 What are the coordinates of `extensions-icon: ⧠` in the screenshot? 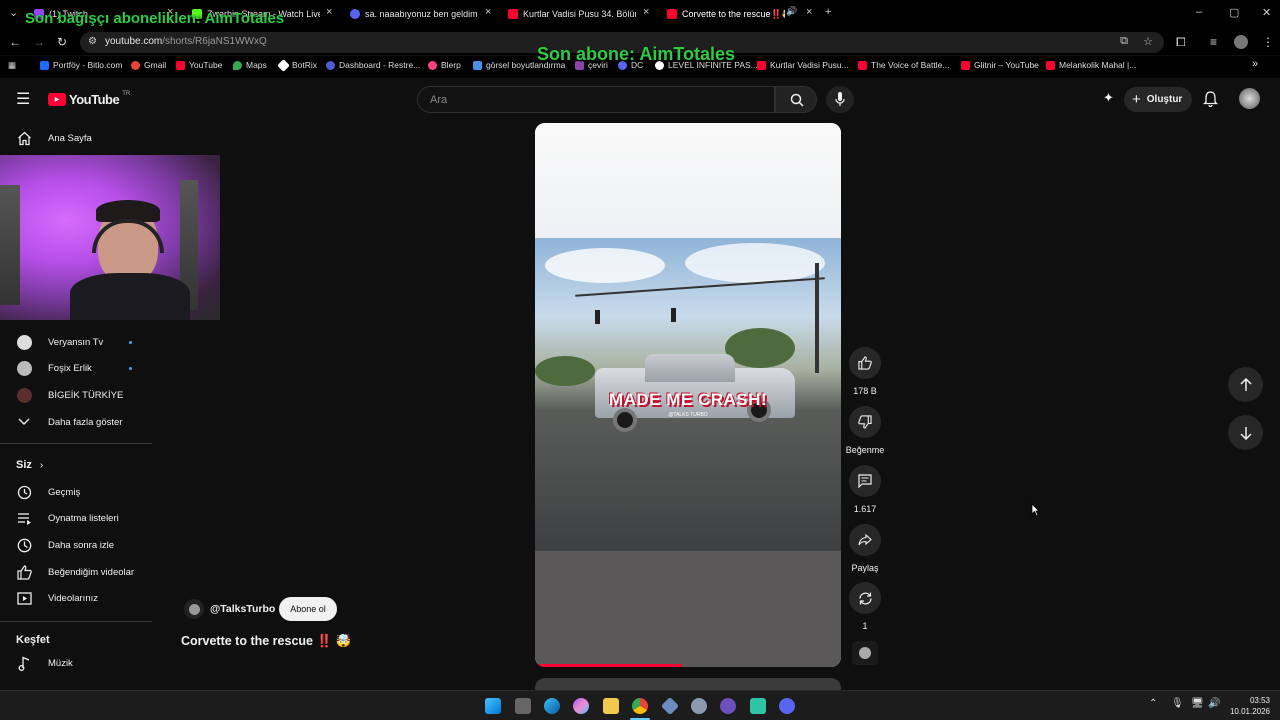 It's located at (1181, 42).